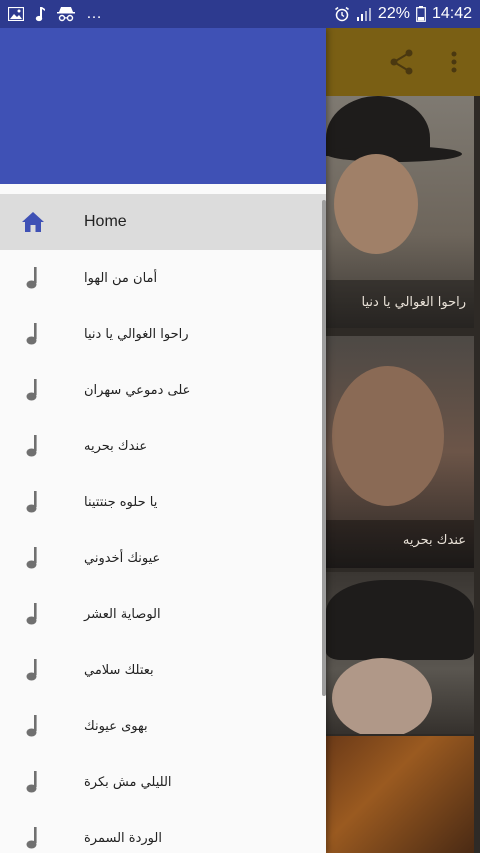 This screenshot has height=853, width=480. Describe the element at coordinates (122, 558) in the screenshot. I see `menu-label: عيونك أخدوني` at that location.